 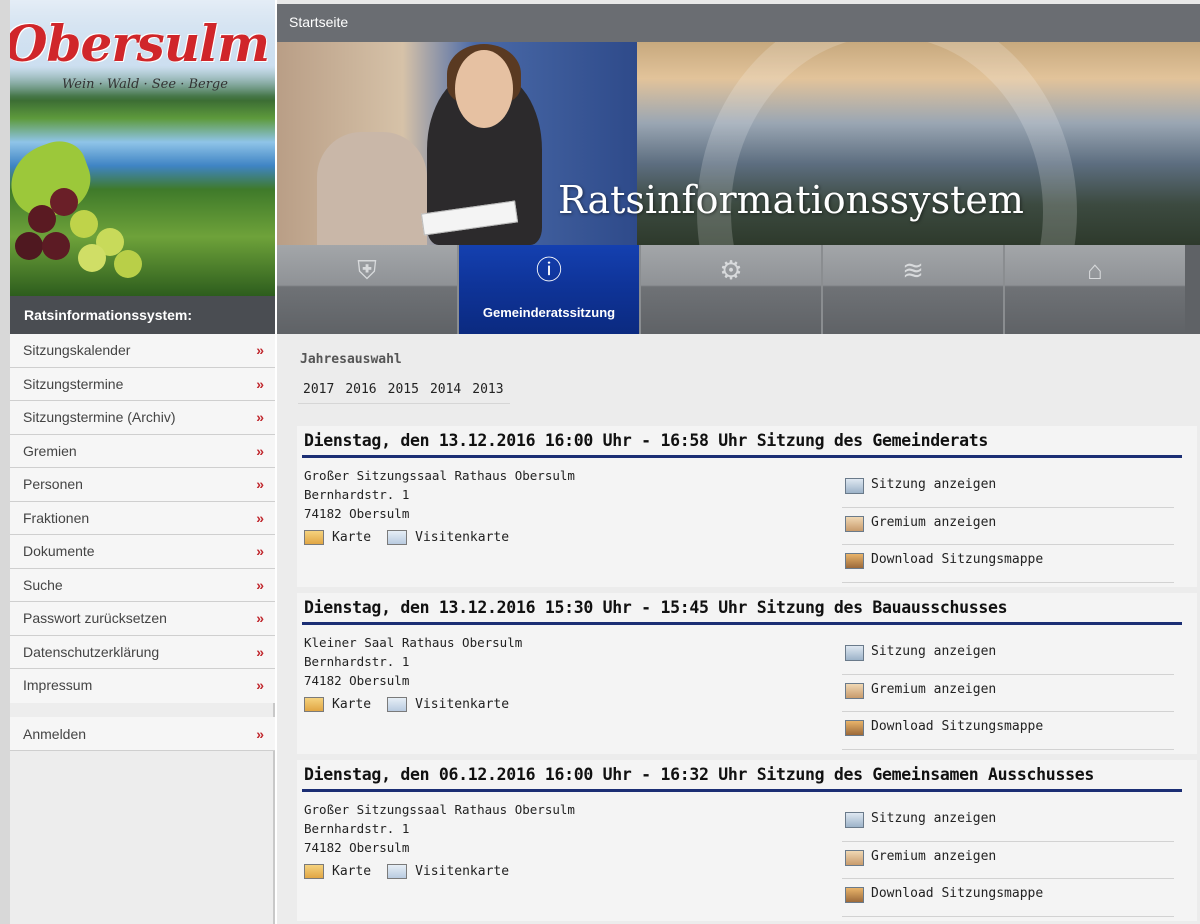 What do you see at coordinates (351, 359) in the screenshot?
I see `year-selection-heading: Jahresauswahl` at bounding box center [351, 359].